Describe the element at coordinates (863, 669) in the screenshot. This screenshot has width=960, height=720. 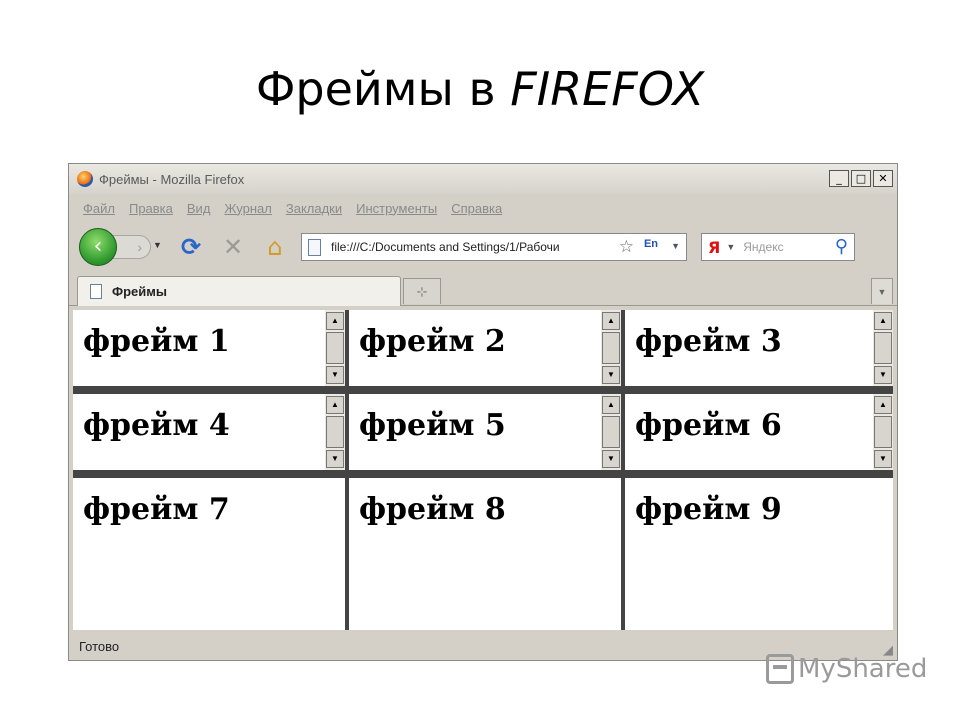
I see `watermark-text: MyShared` at that location.